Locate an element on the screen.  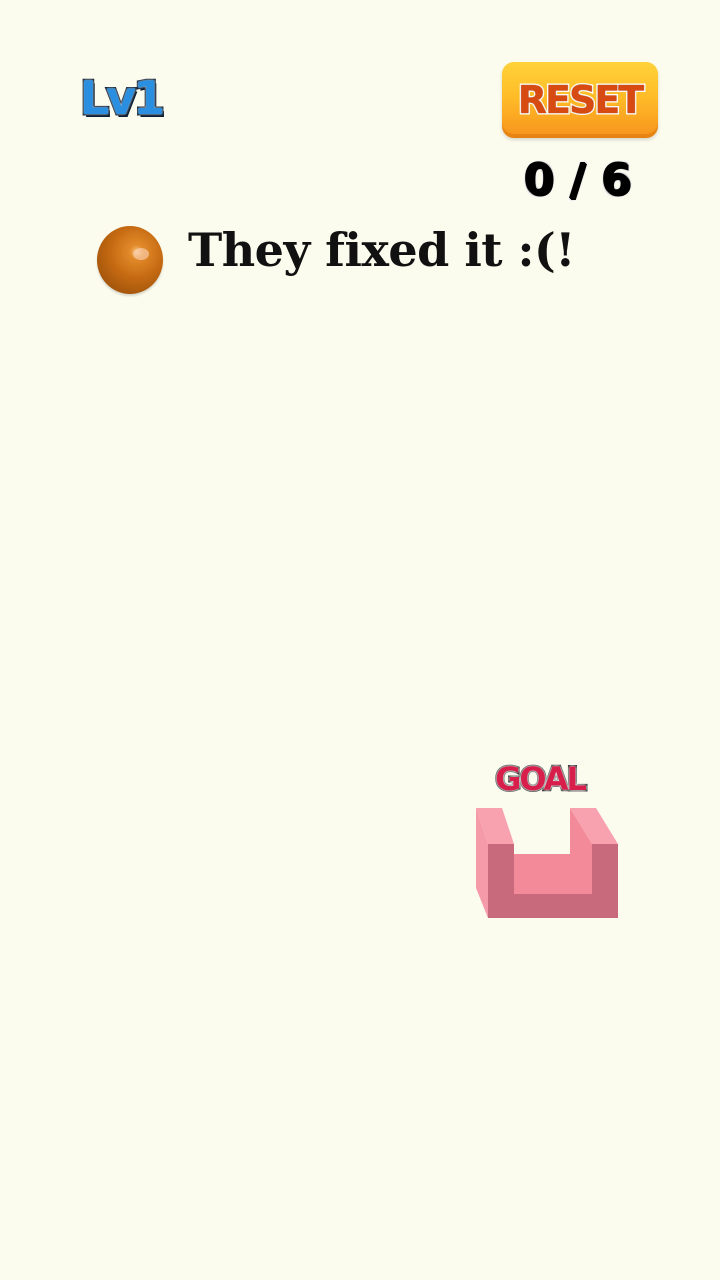
level-indicator: Lv1 is located at coordinates (122, 98).